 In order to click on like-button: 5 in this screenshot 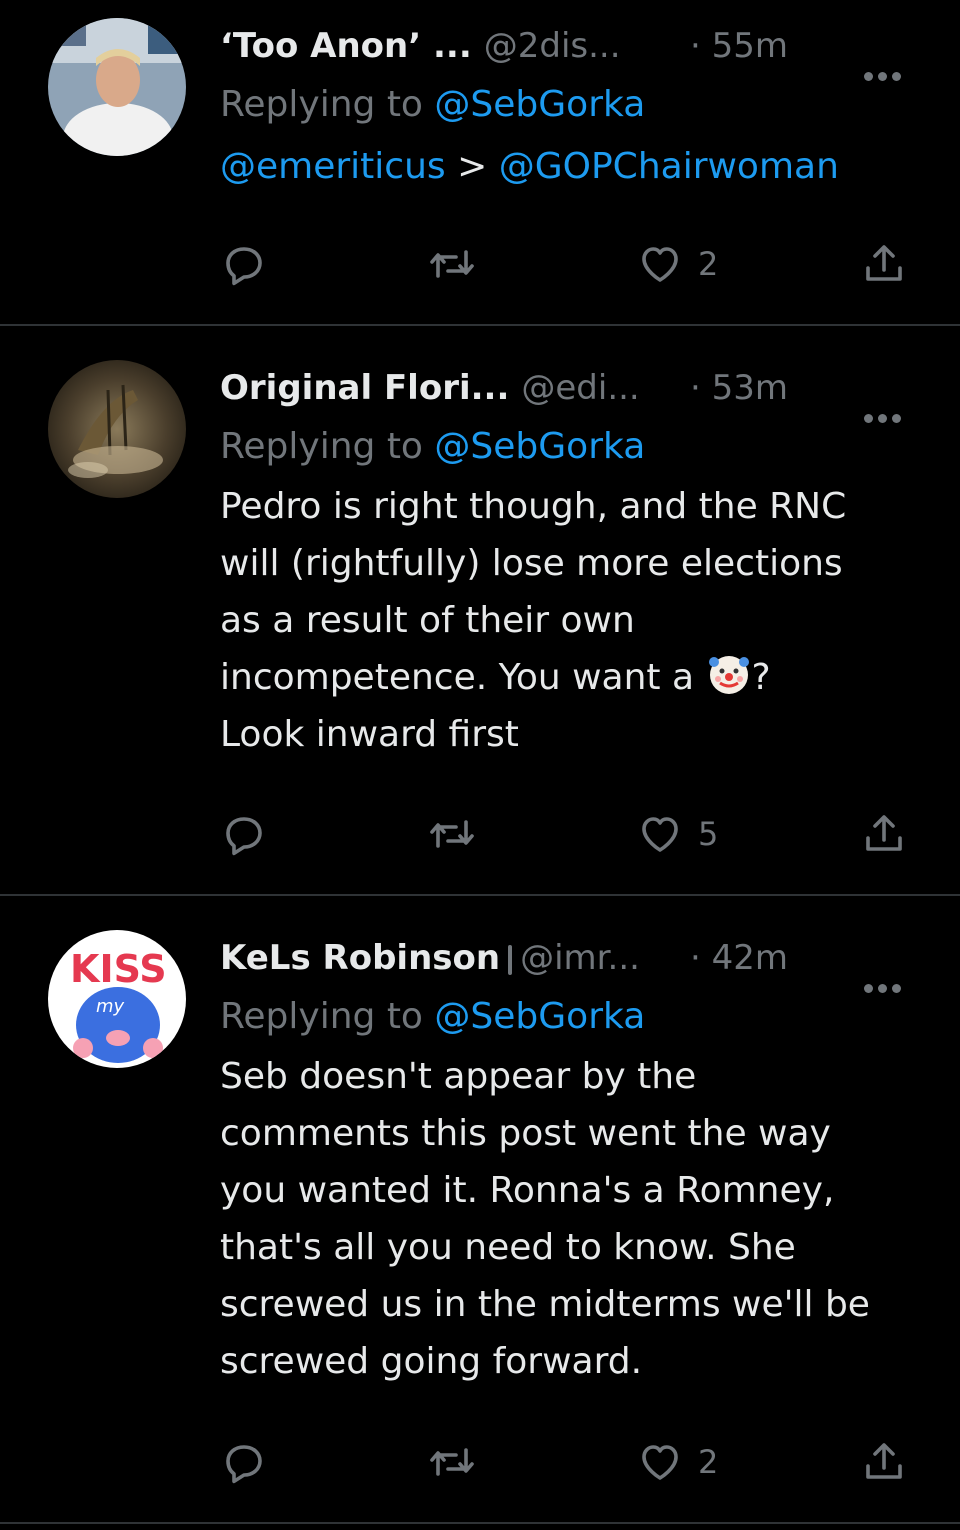, I will do `click(677, 834)`.